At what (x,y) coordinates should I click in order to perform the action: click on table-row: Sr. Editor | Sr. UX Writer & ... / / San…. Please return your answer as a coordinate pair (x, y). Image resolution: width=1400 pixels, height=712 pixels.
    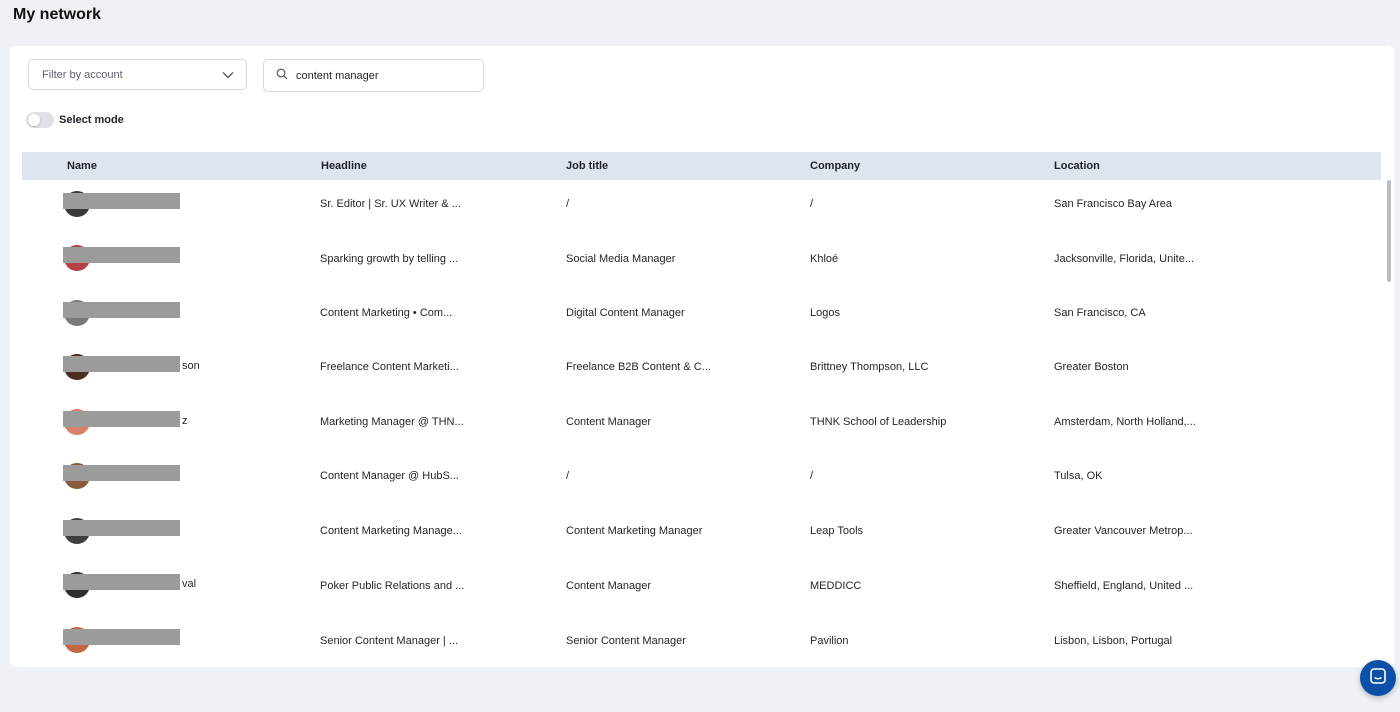
    Looking at the image, I should click on (701, 207).